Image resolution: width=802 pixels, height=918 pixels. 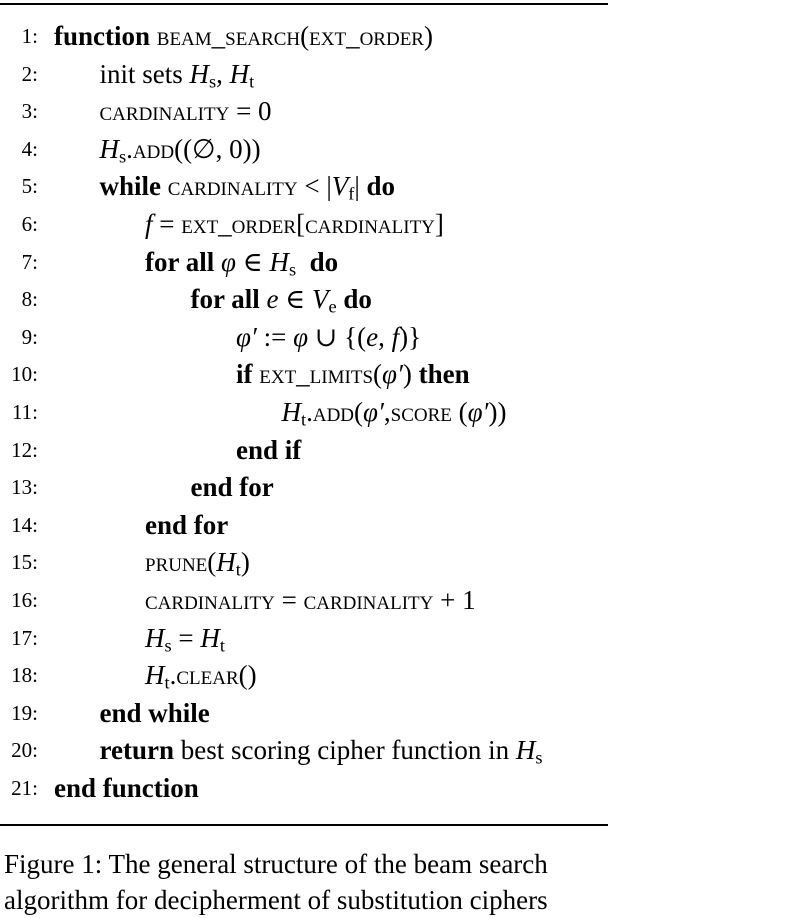 I want to click on line-code: Ht.clear(), so click(x=201, y=675).